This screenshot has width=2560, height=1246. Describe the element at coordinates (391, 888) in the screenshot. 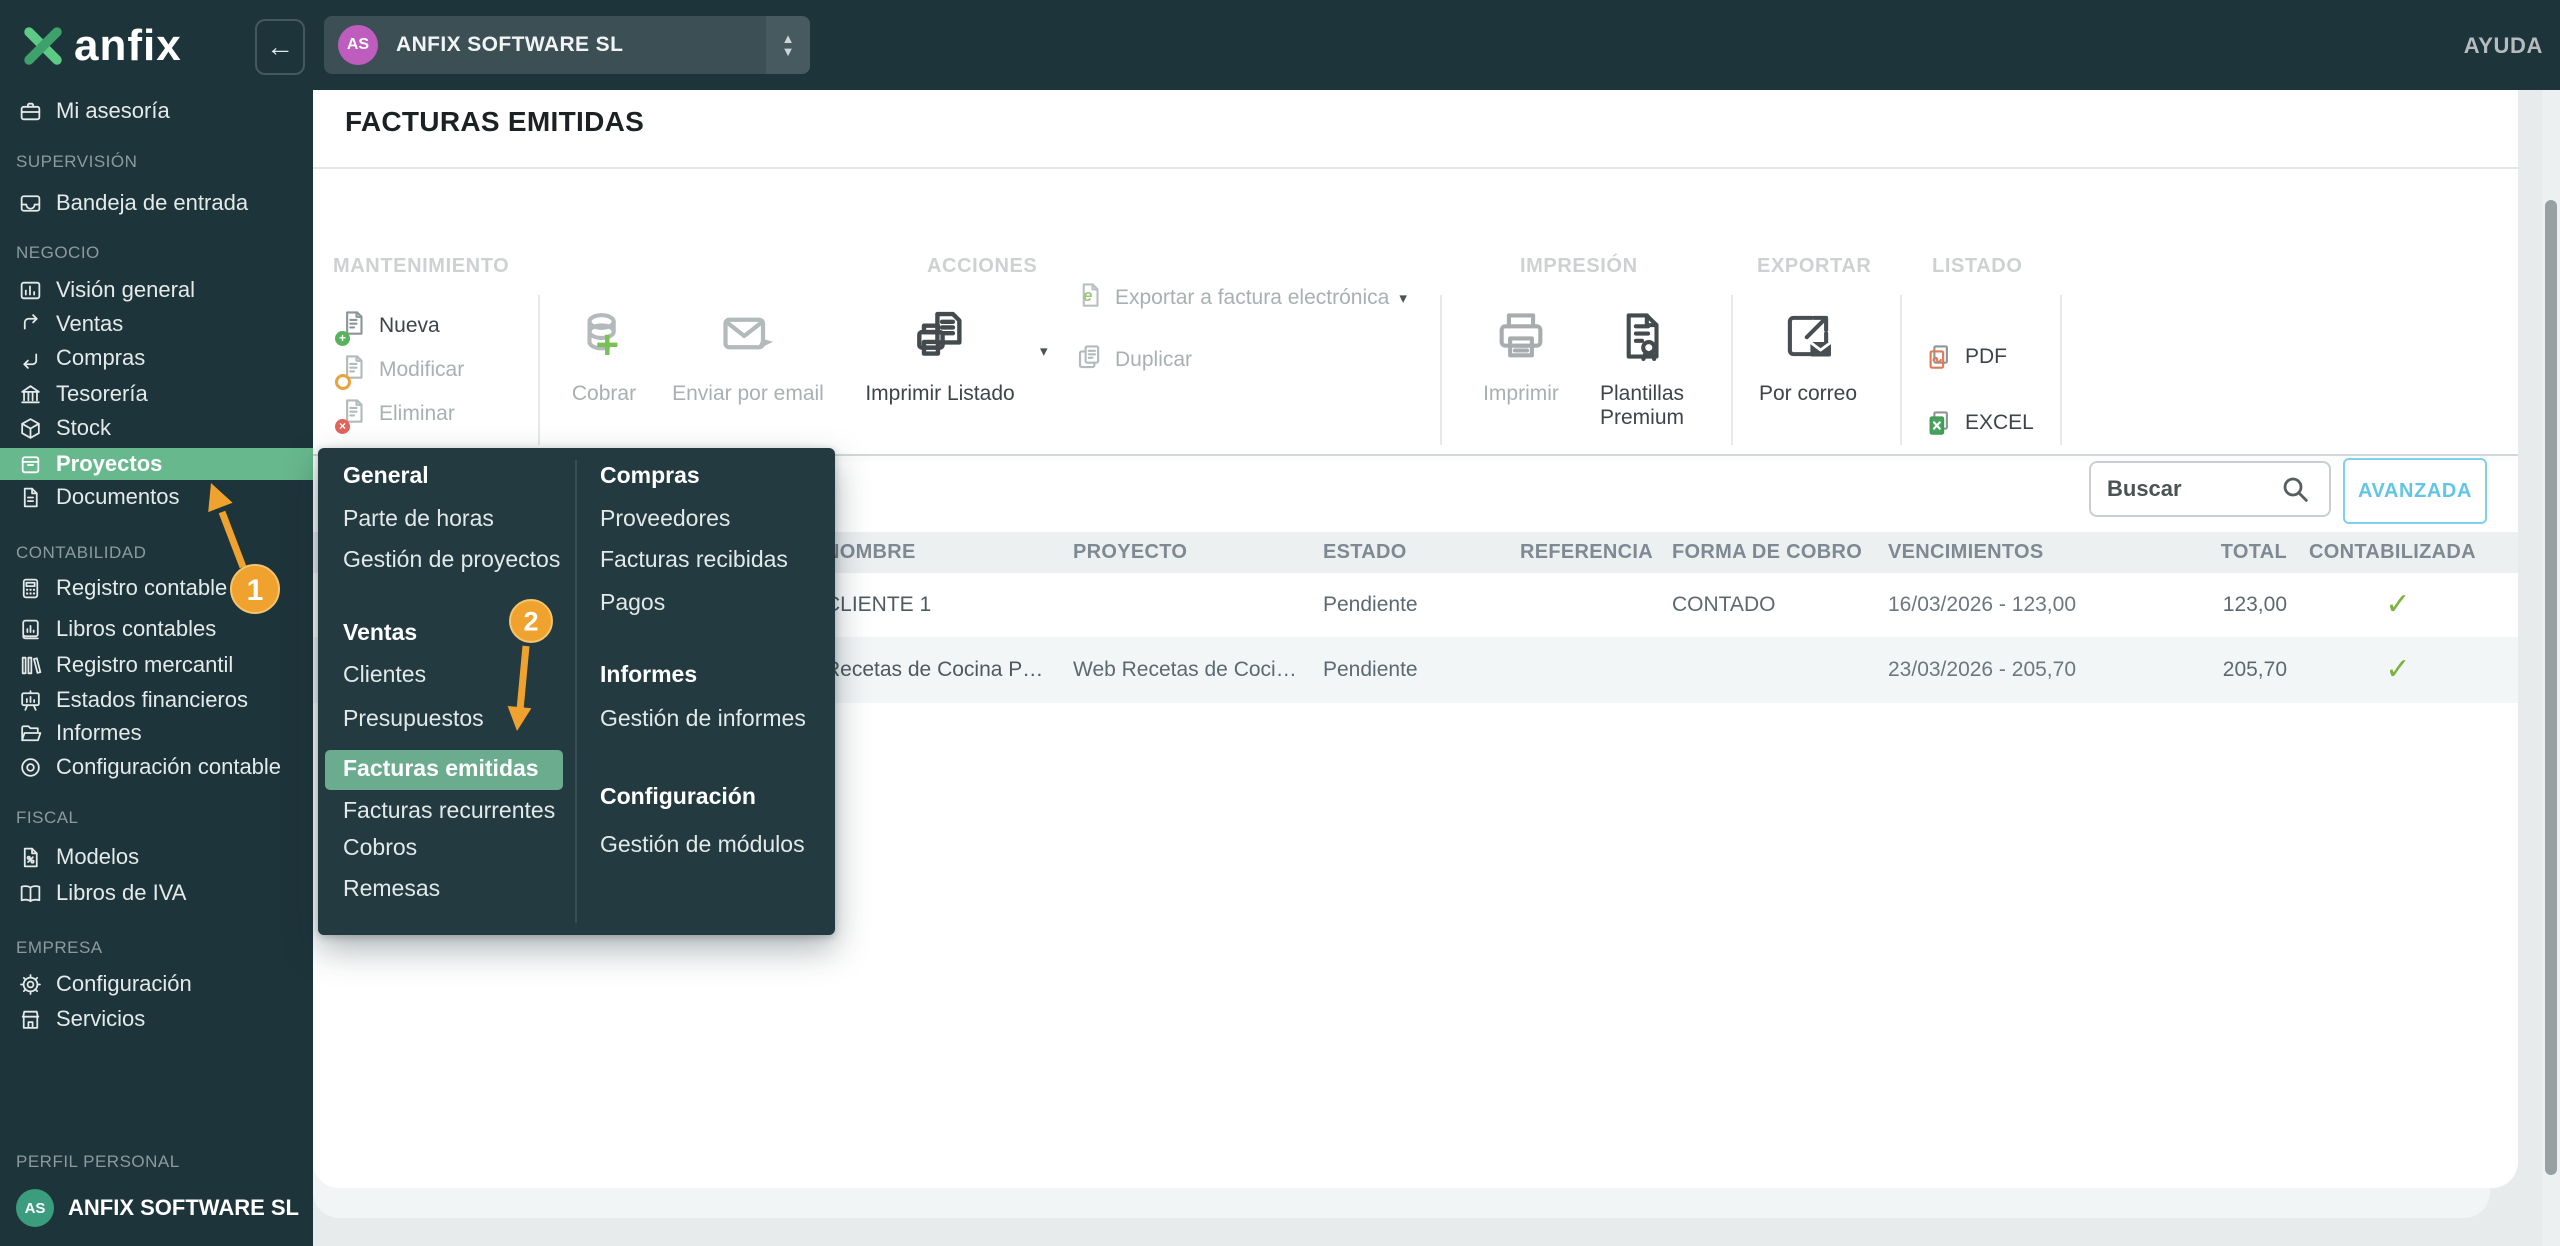

I see `menu-item-remesas: Remesas` at that location.